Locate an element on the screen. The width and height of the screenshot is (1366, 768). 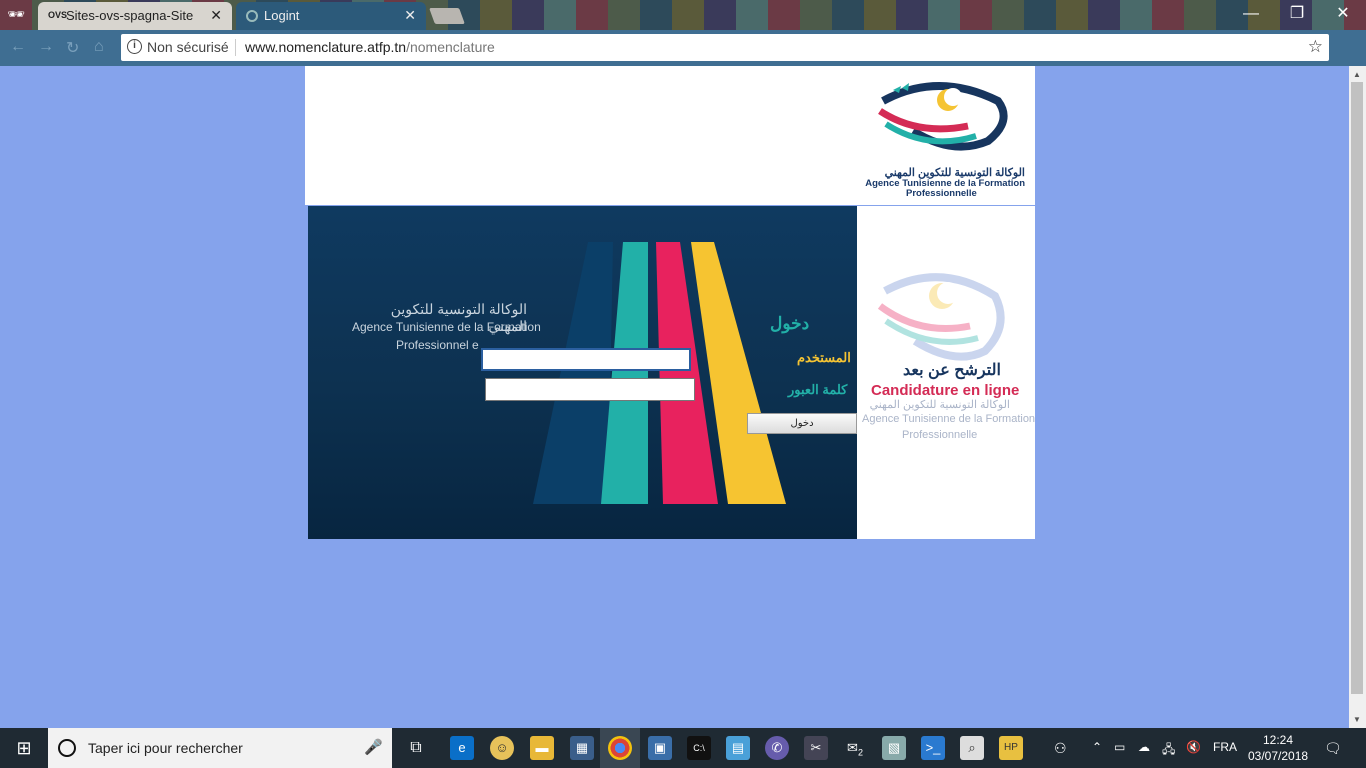
page-scrollbar: ▲ ▼ is located at coordinates (1357, 397).